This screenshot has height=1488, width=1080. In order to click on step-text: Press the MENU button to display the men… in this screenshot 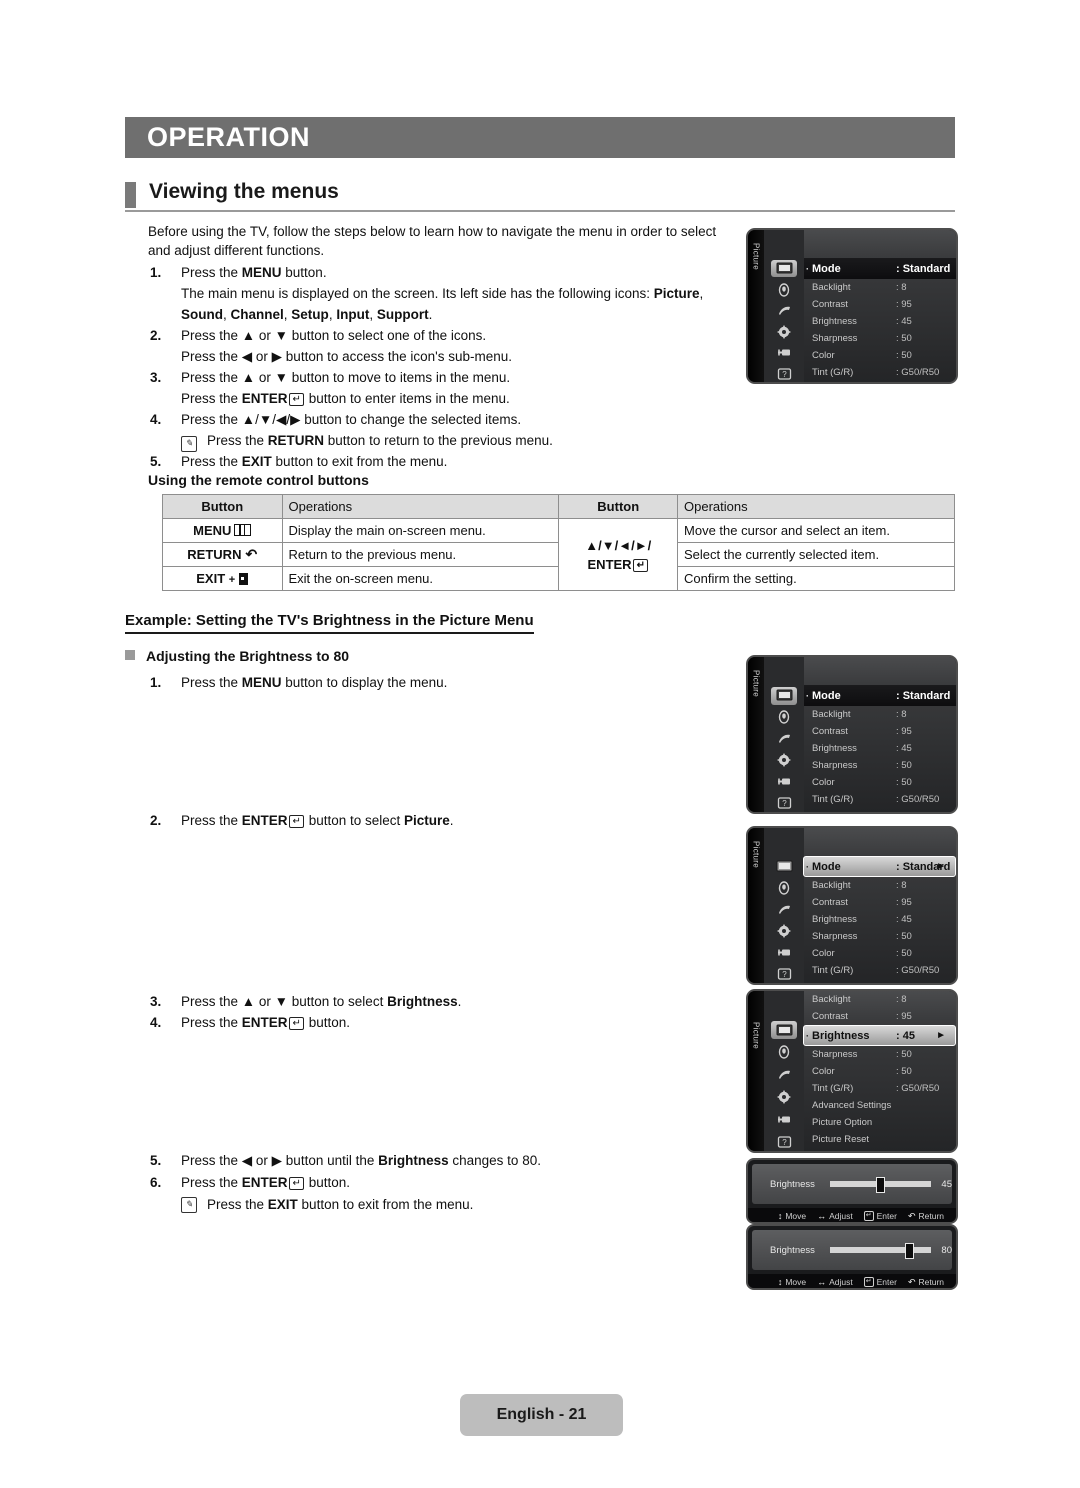, I will do `click(314, 682)`.